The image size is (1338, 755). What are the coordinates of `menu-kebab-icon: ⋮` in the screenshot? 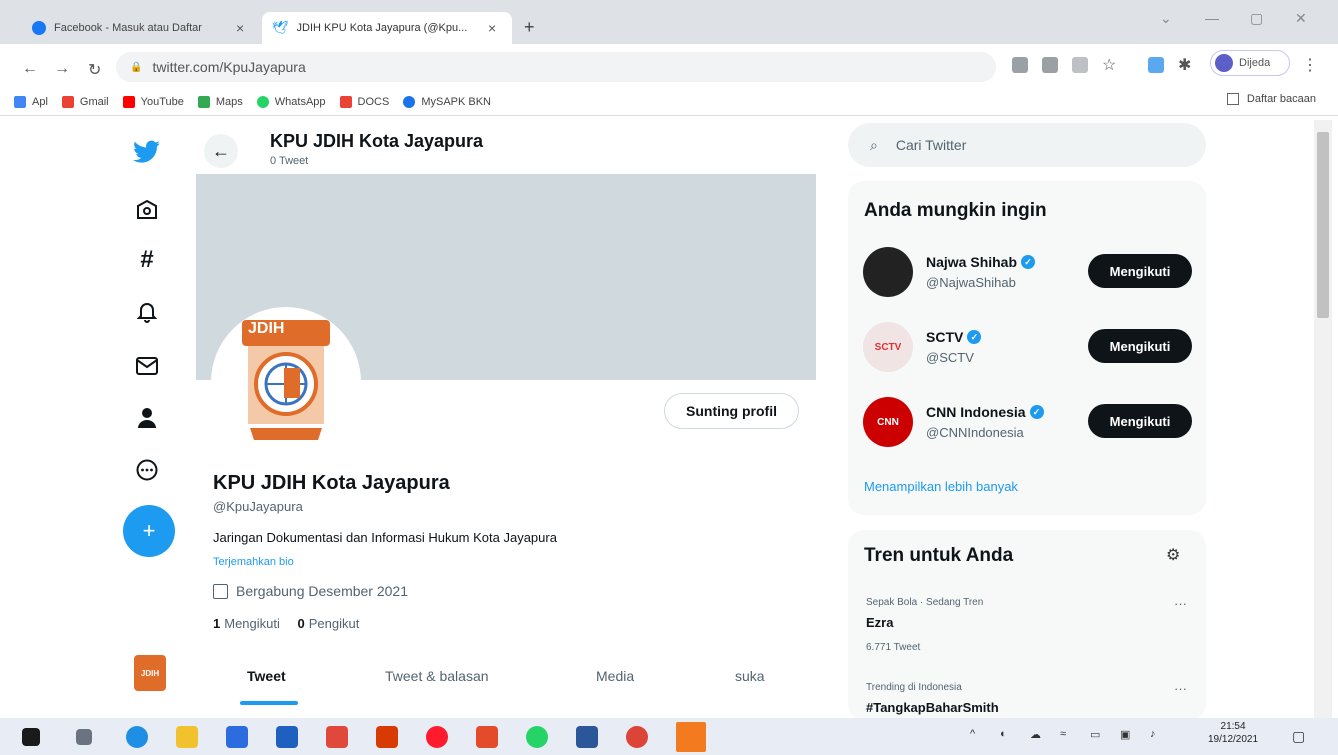 It's located at (1310, 65).